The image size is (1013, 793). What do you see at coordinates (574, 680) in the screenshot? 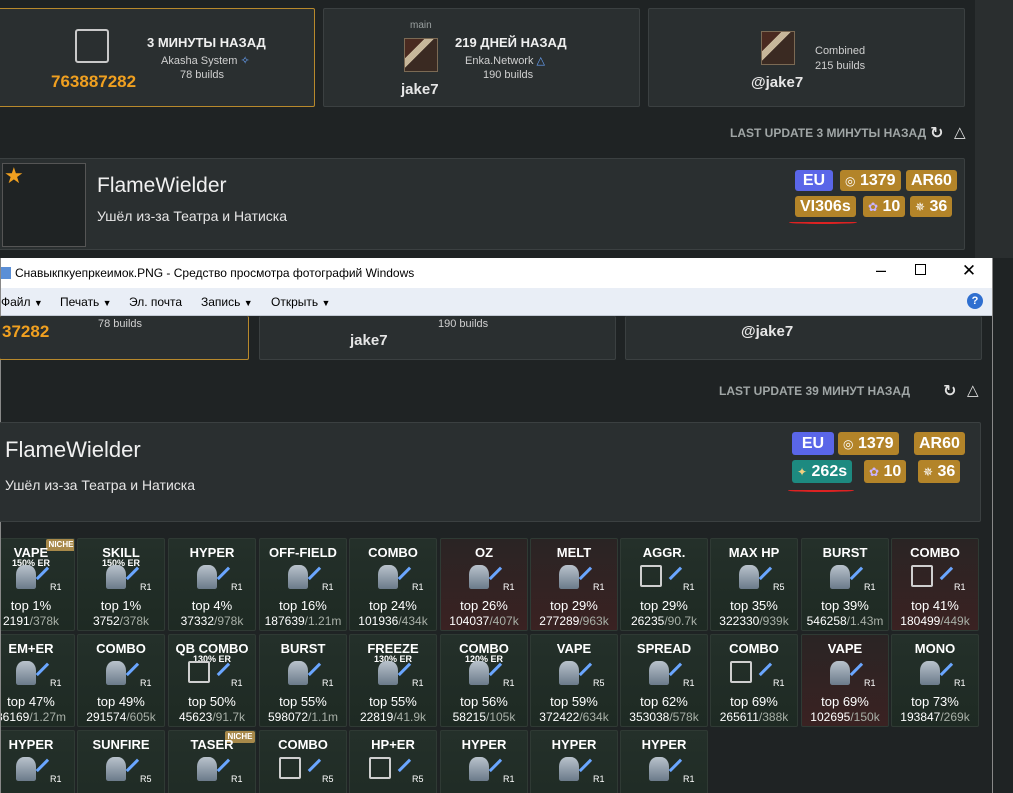
I see `build-card: VAPE R5 top 59% 372422/634k` at bounding box center [574, 680].